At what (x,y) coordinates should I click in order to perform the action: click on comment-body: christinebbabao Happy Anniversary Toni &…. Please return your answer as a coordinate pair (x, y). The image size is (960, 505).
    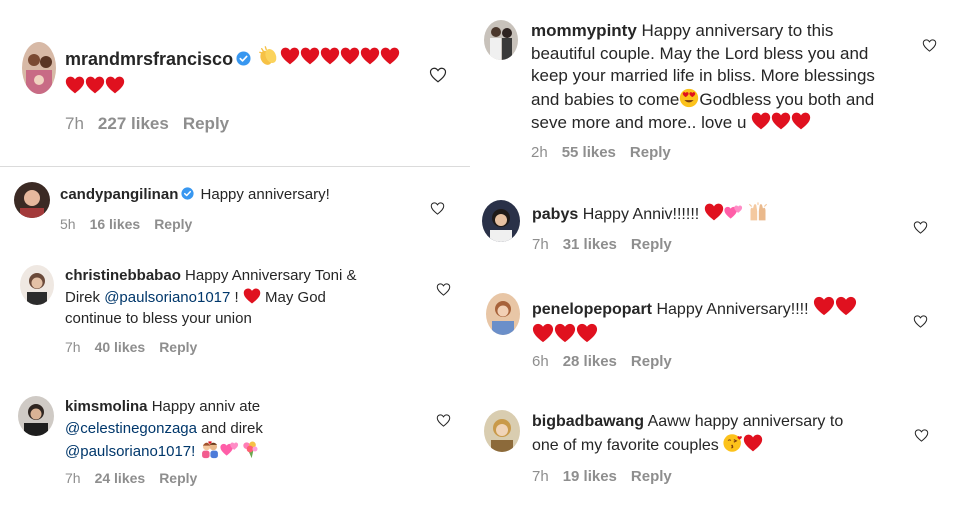
    Looking at the image, I should click on (255, 297).